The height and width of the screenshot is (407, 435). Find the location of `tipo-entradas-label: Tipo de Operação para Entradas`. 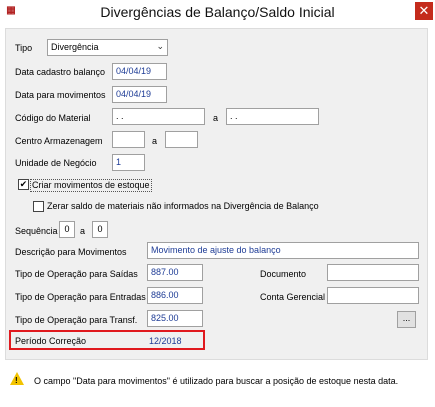

tipo-entradas-label: Tipo de Operação para Entradas is located at coordinates (80, 297).